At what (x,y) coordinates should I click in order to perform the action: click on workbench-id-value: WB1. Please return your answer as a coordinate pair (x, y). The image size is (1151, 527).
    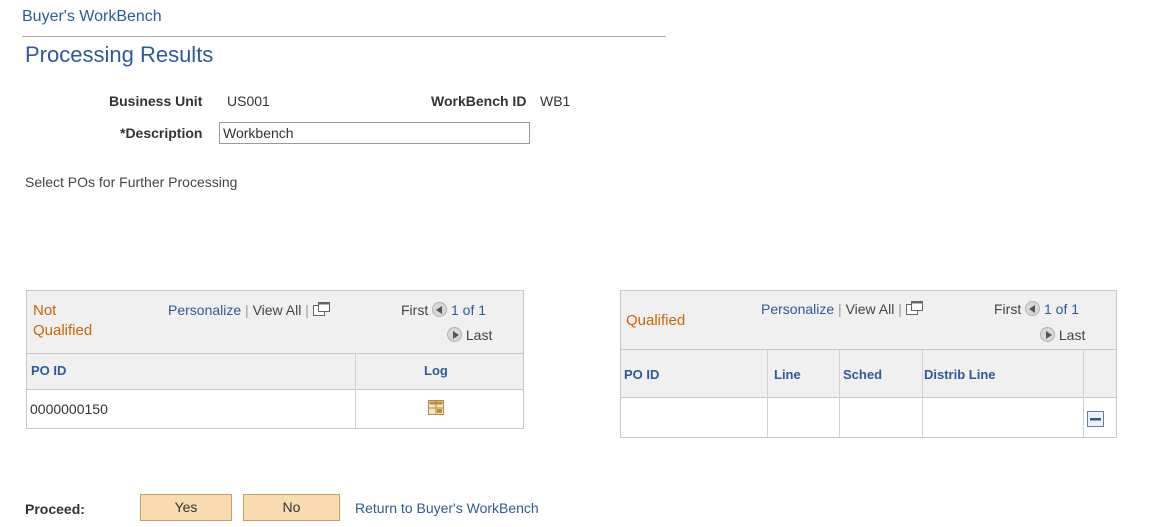
    Looking at the image, I should click on (555, 101).